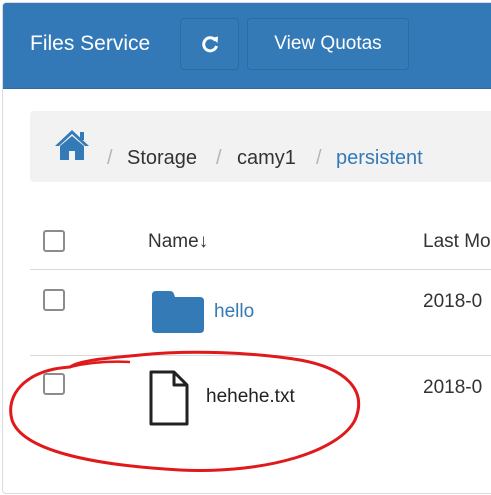 Image resolution: width=491 pixels, height=495 pixels. What do you see at coordinates (234, 312) in the screenshot?
I see `file-link-hello: hello` at bounding box center [234, 312].